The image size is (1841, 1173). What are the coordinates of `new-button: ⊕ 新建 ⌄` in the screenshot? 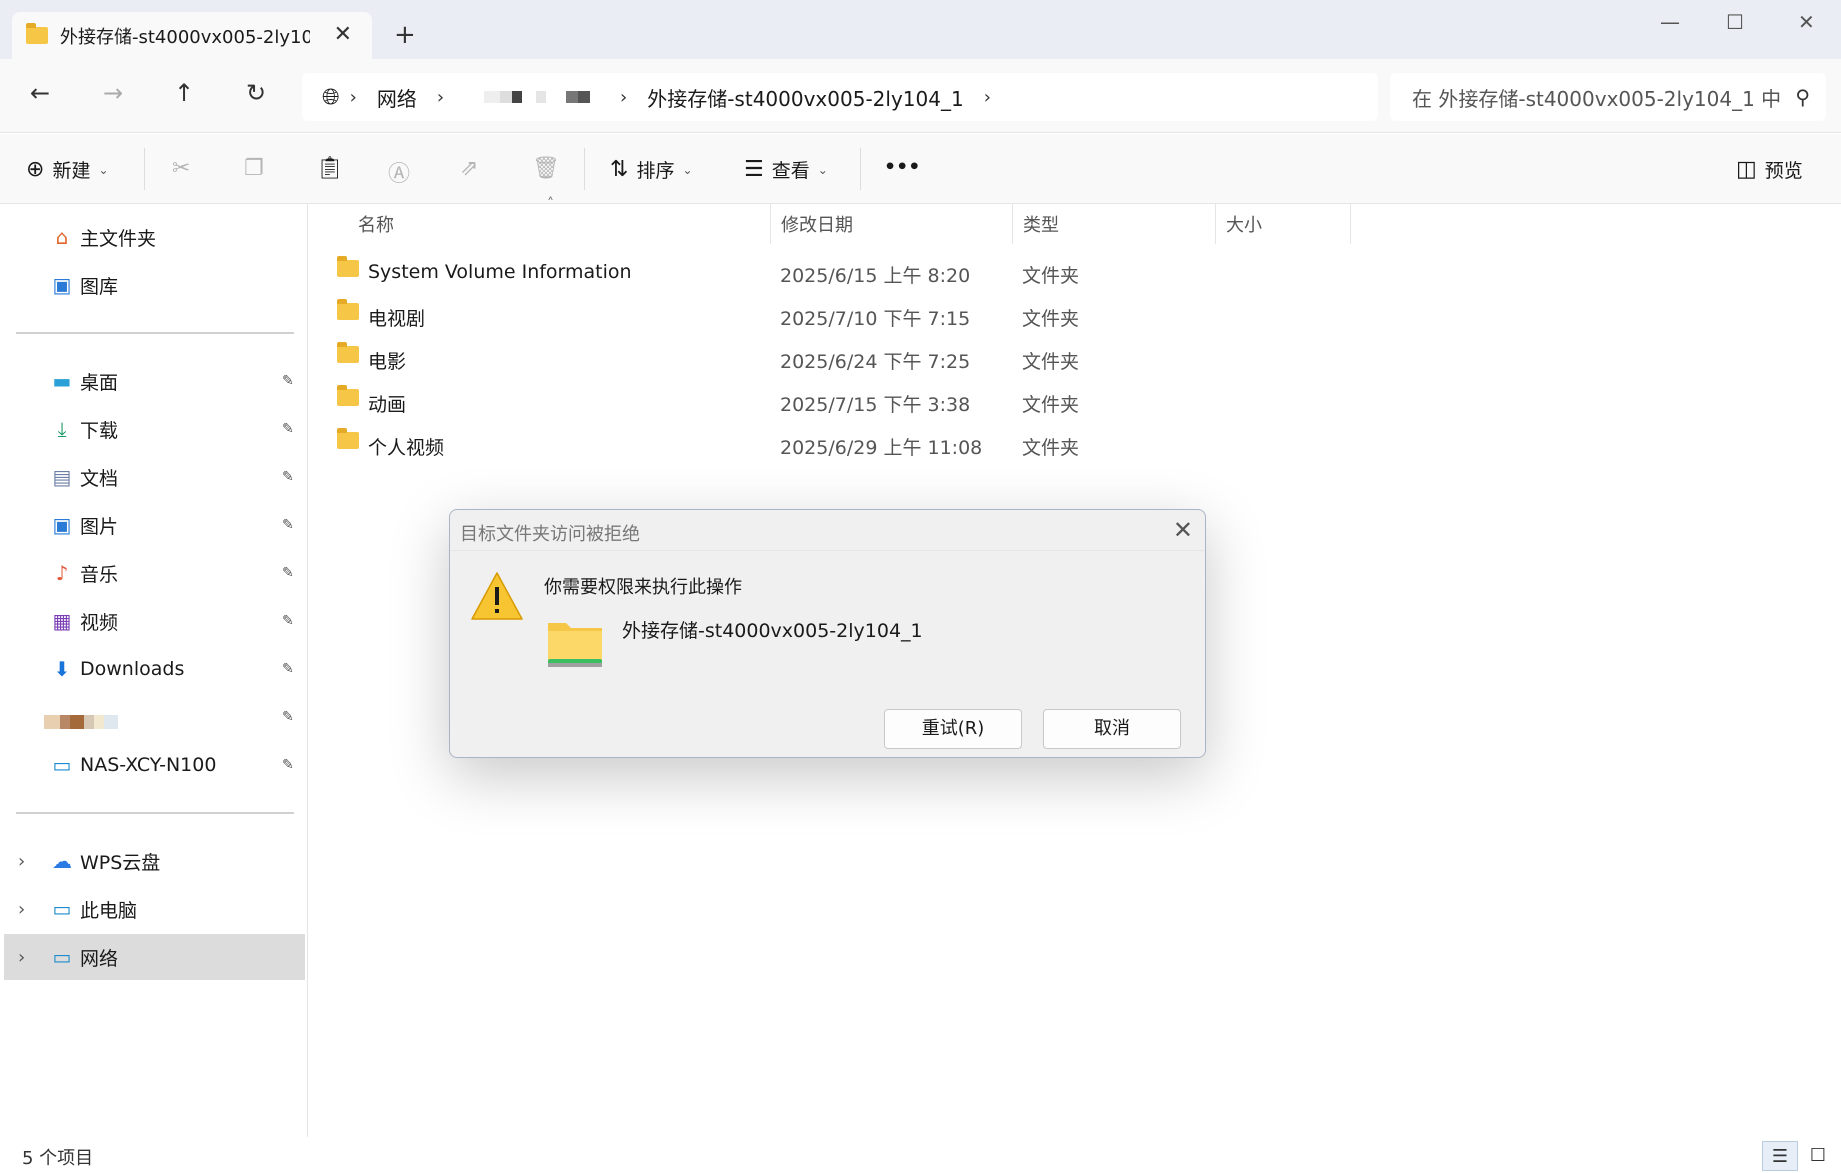 It's located at (67, 169).